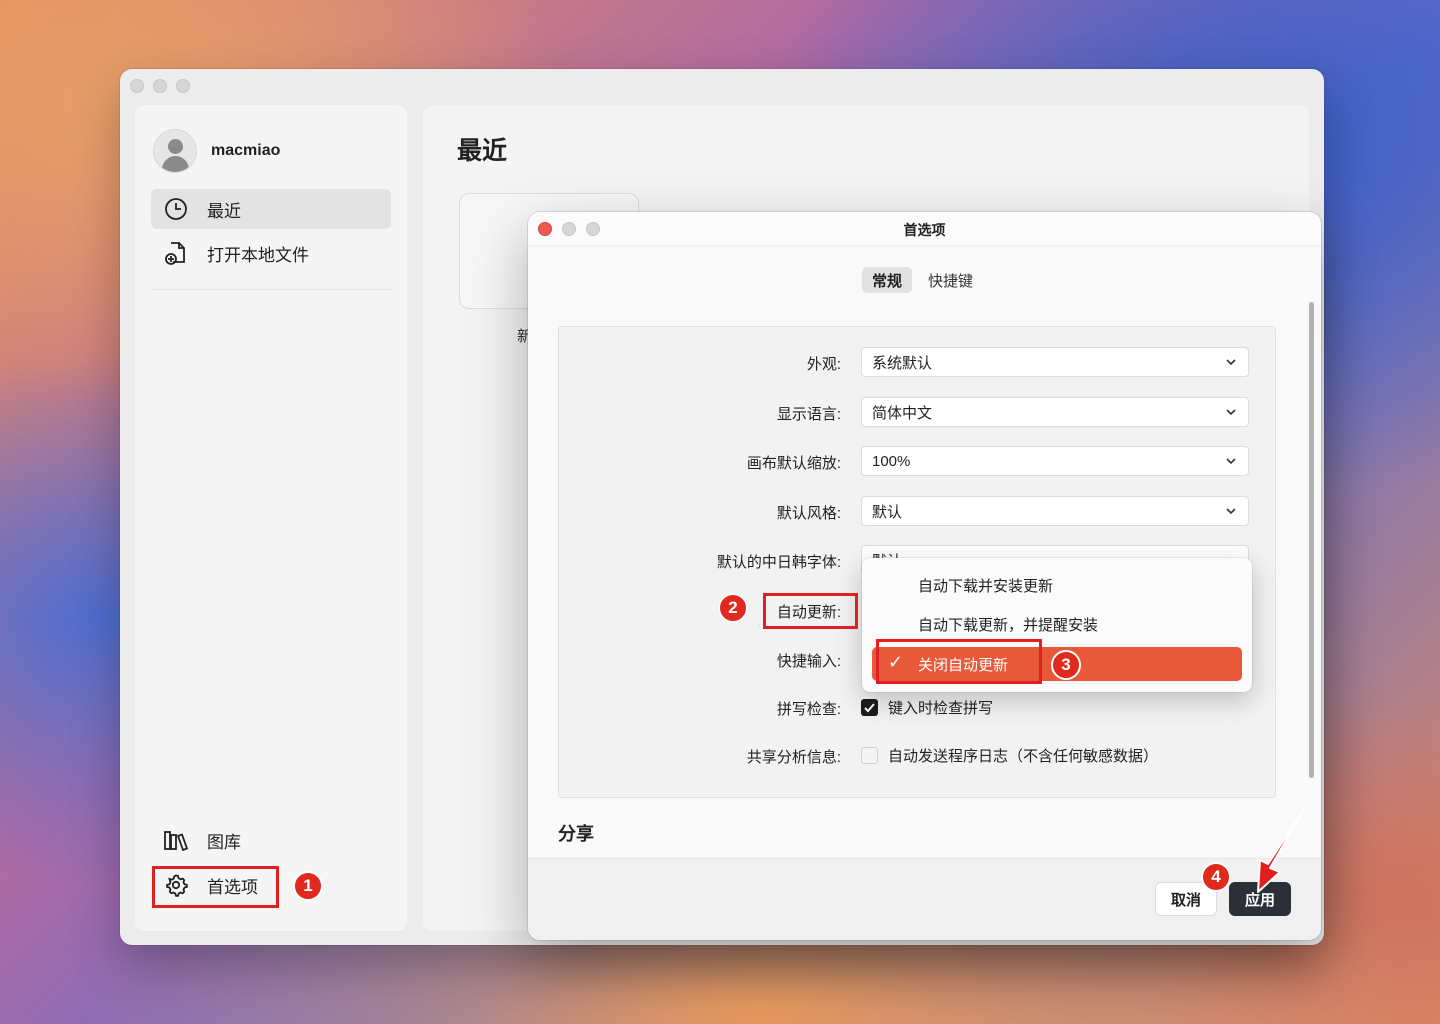  What do you see at coordinates (941, 708) in the screenshot?
I see `spell-check-text: 键入时检查拼写` at bounding box center [941, 708].